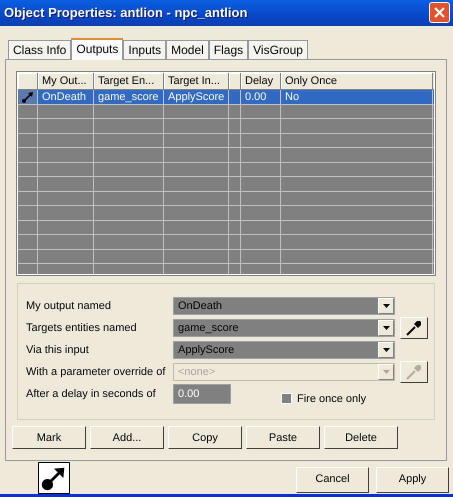 This screenshot has width=453, height=497. What do you see at coordinates (69, 306) in the screenshot?
I see `field-label: My output named` at bounding box center [69, 306].